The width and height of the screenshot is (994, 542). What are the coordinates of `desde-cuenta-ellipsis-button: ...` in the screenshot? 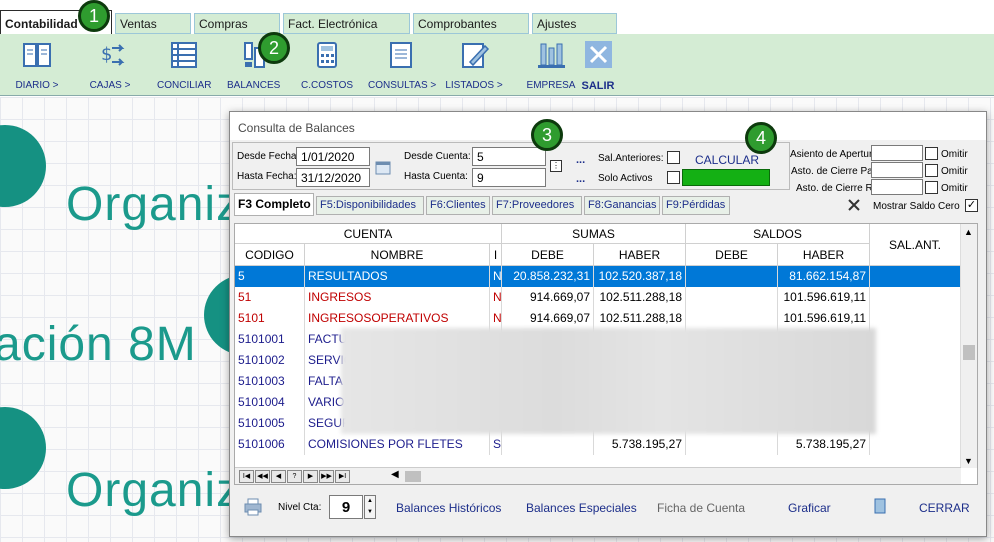 It's located at (580, 160).